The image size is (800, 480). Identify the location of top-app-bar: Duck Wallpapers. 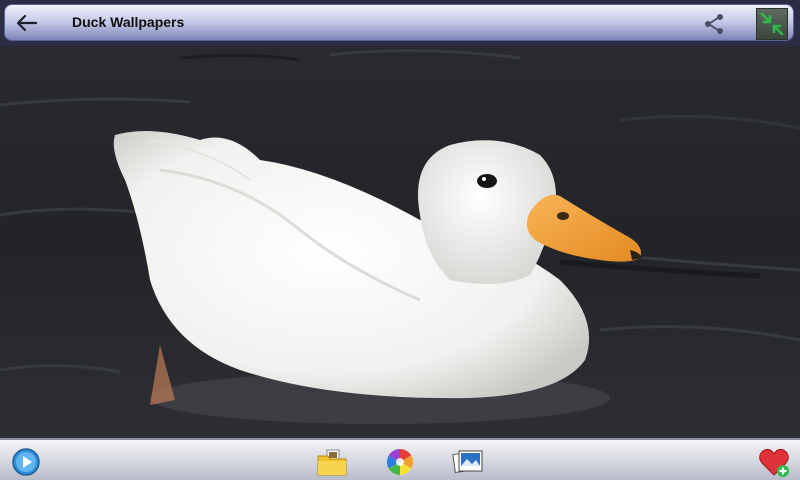
(400, 23).